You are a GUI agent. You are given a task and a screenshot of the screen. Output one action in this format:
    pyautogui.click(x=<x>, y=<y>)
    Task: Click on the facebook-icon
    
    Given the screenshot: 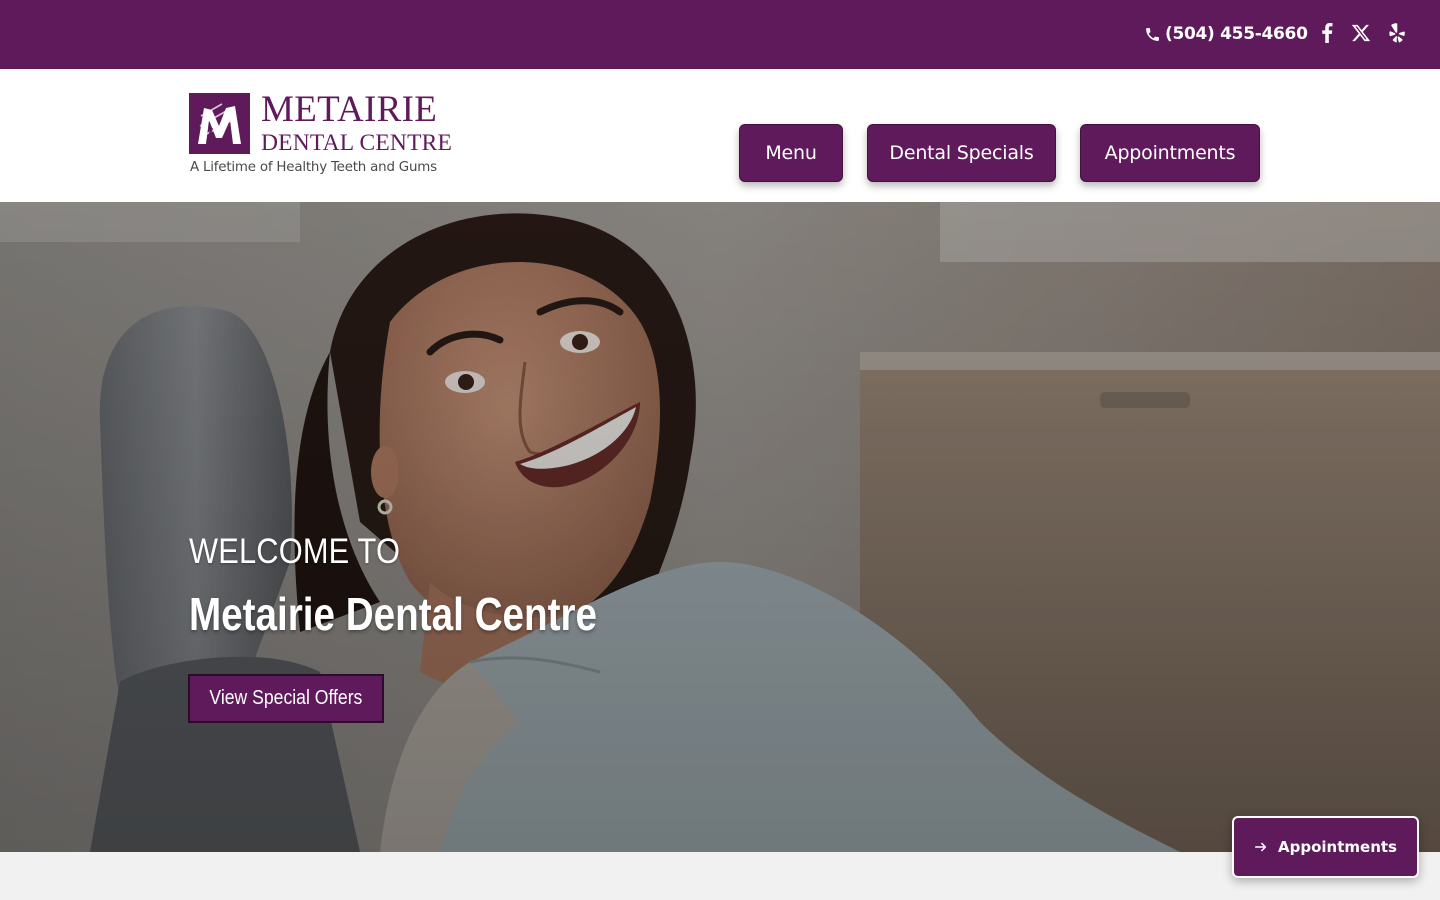 What is the action you would take?
    pyautogui.click(x=1327, y=33)
    